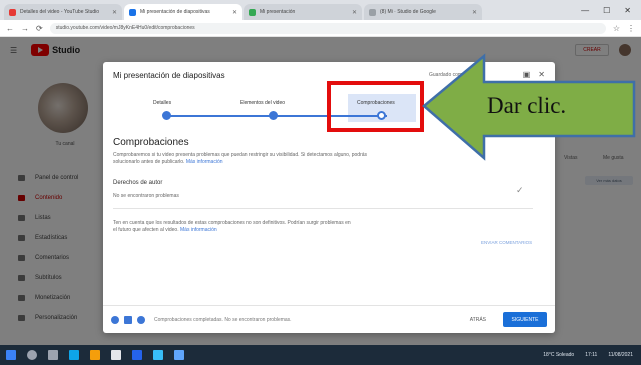 The height and width of the screenshot is (365, 641). Describe the element at coordinates (278, 12) in the screenshot. I see `tab-label: Mi presentación` at that location.